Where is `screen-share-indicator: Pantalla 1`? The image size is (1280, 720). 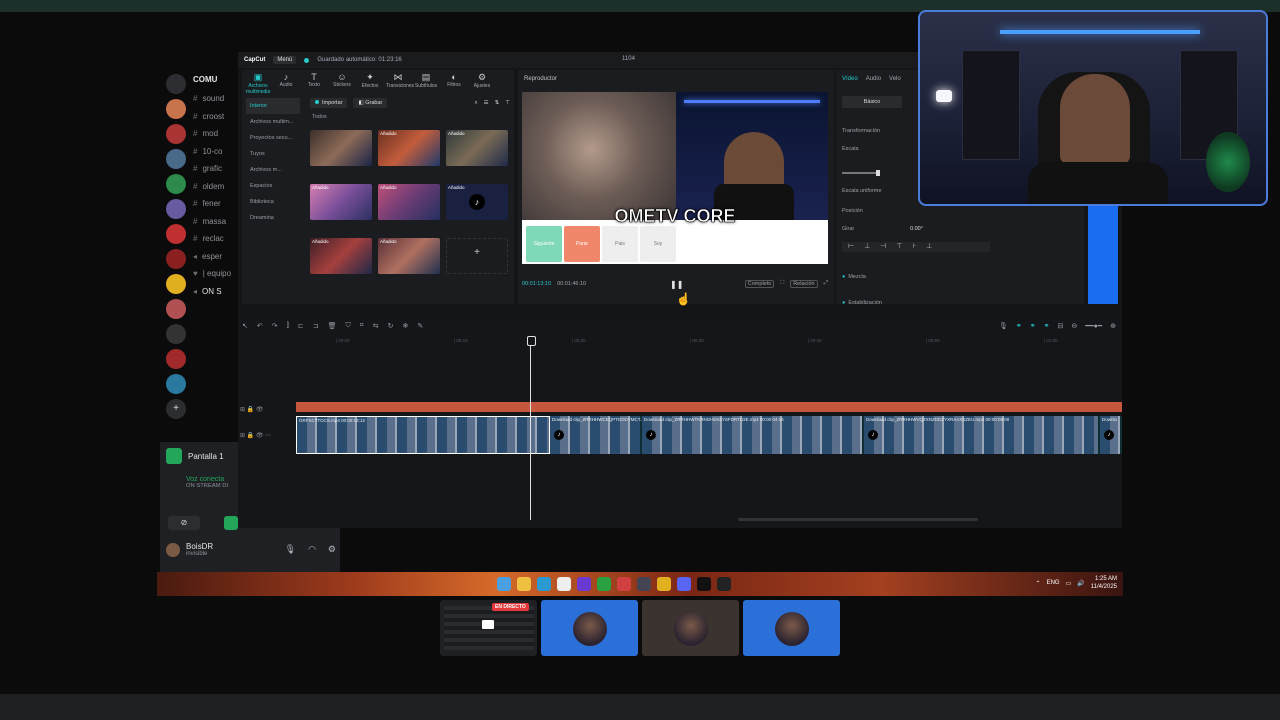 screen-share-indicator: Pantalla 1 is located at coordinates (195, 456).